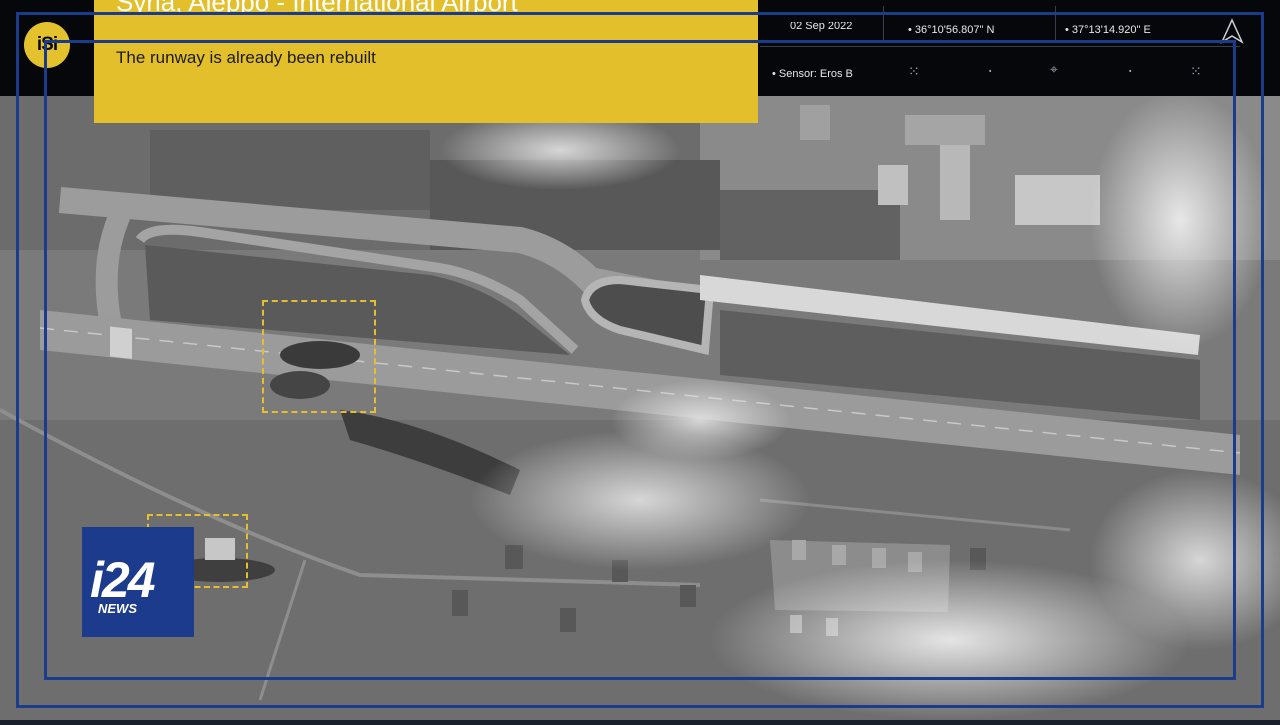 The height and width of the screenshot is (725, 1280). I want to click on isi-logo: iSi, so click(47, 45).